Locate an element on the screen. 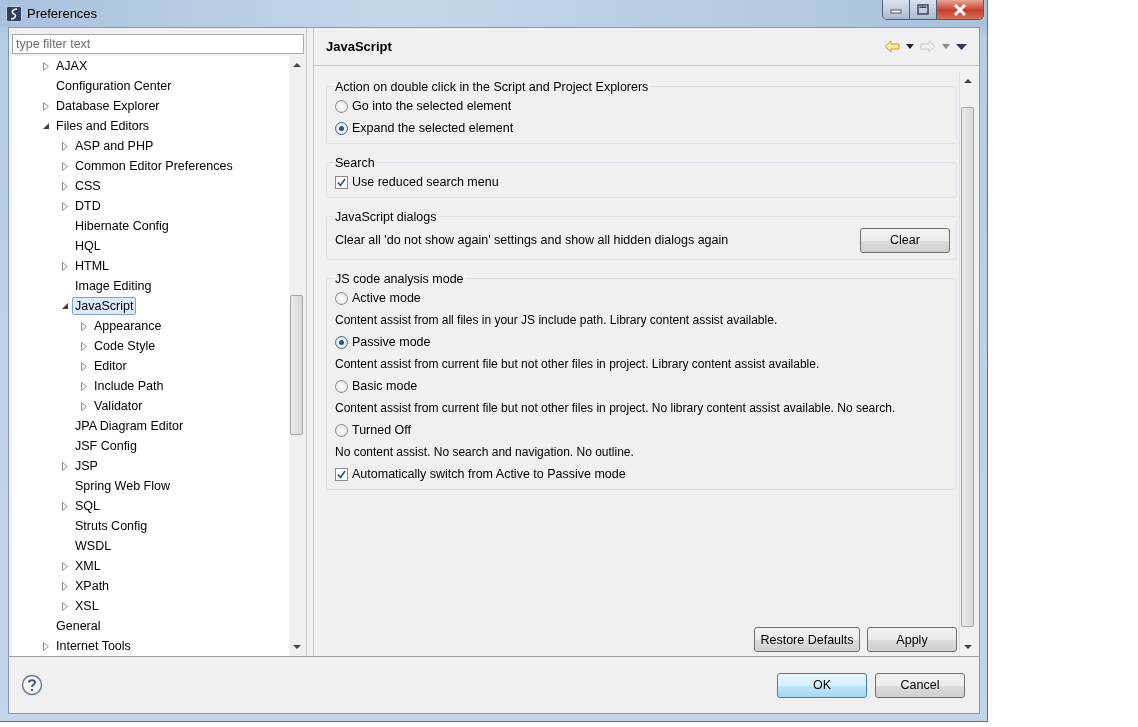 Image resolution: width=1138 pixels, height=727 pixels. description-text: Clear all 'do not show again' settings and show all hidden dialogs again is located at coordinates (532, 240).